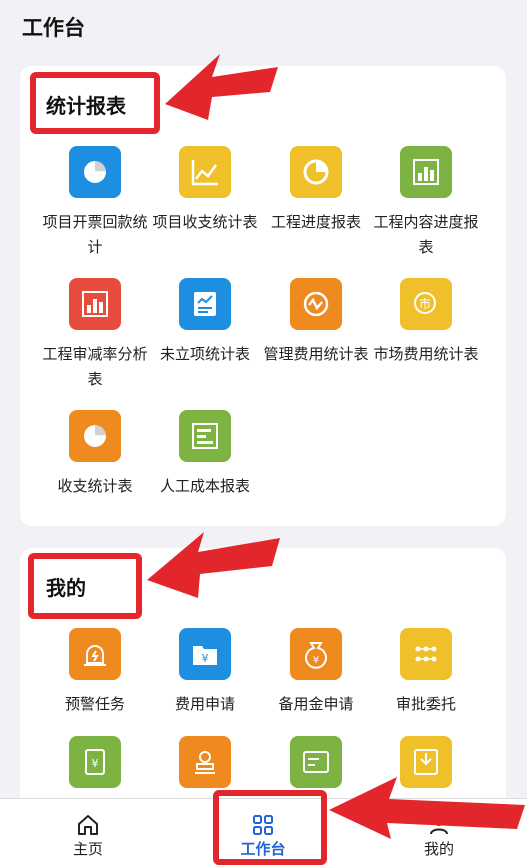  What do you see at coordinates (95, 486) in the screenshot?
I see `grid-item-label: 收支统计表` at bounding box center [95, 486].